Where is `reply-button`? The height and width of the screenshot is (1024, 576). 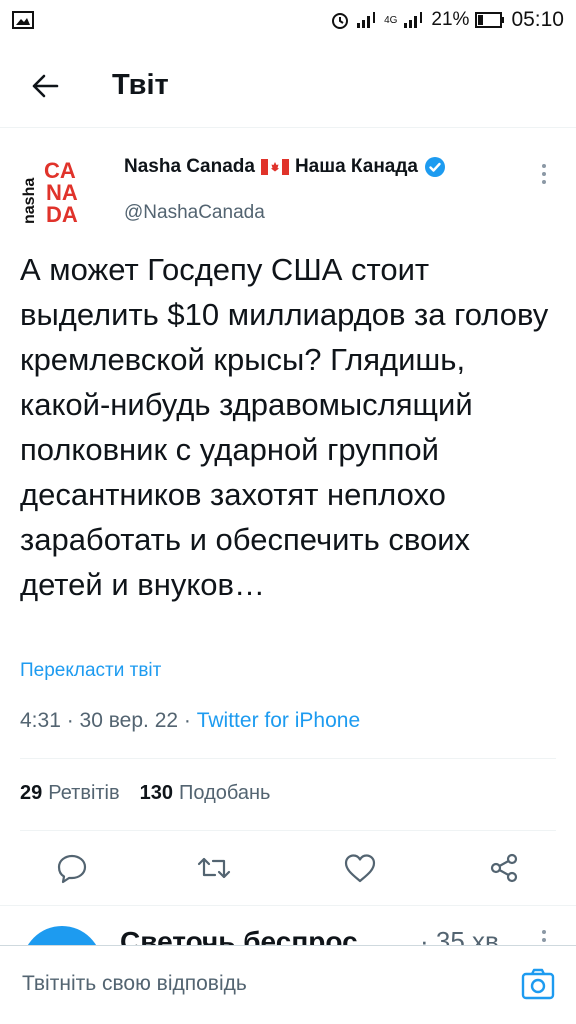
reply-button is located at coordinates (72, 868).